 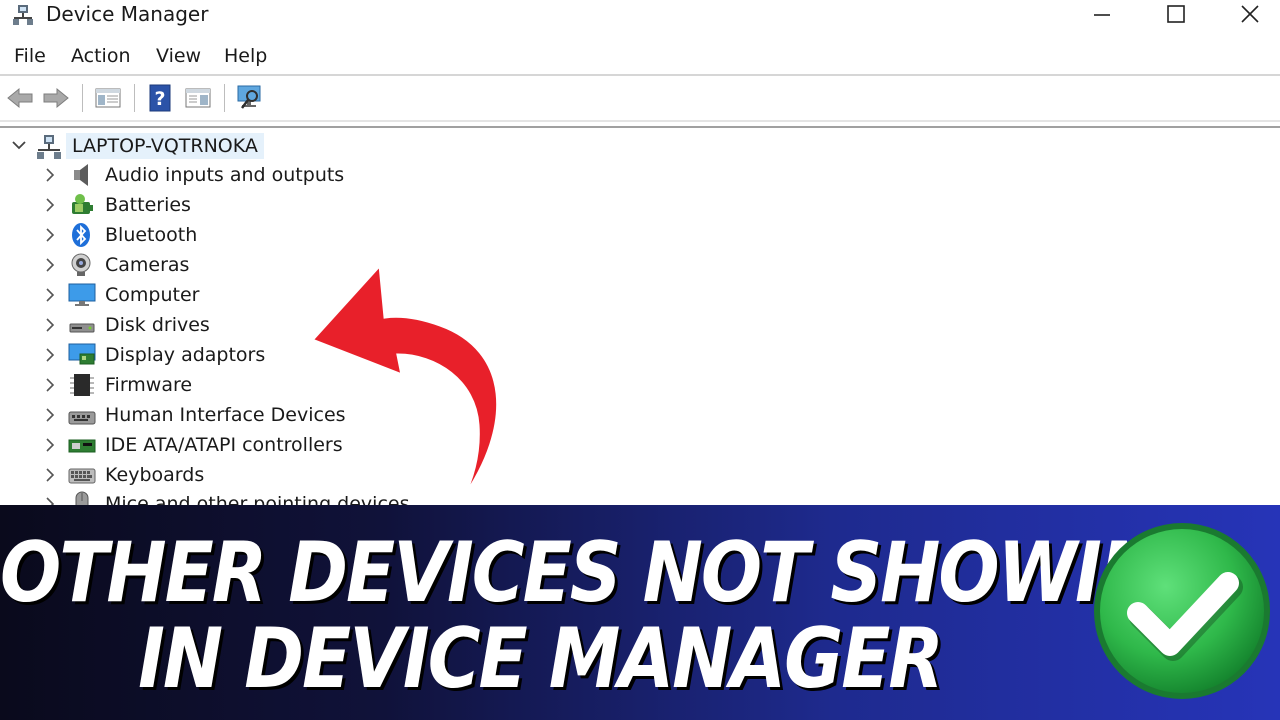 What do you see at coordinates (640, 98) in the screenshot?
I see `toolbar: ?` at bounding box center [640, 98].